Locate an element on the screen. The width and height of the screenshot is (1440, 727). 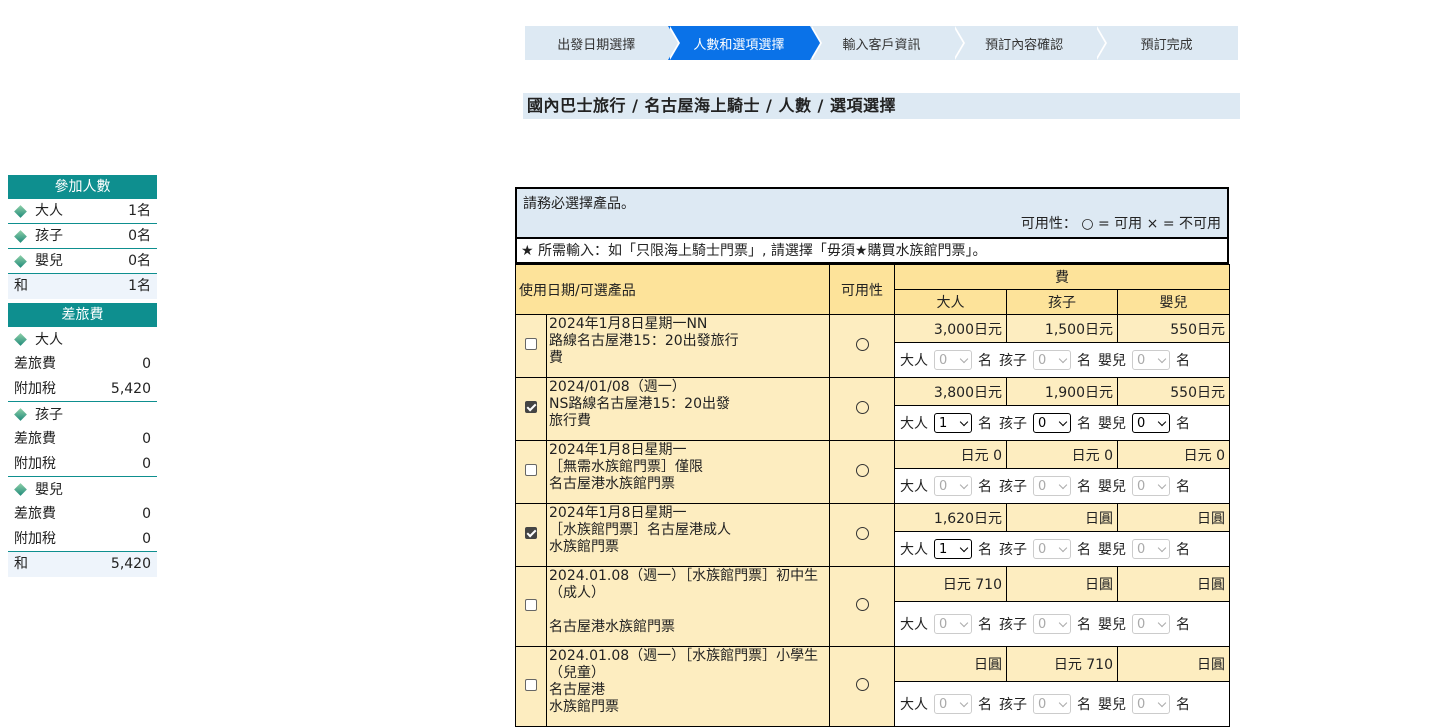
product-line: ［水族館門票］名古屋港成人 is located at coordinates (640, 530).